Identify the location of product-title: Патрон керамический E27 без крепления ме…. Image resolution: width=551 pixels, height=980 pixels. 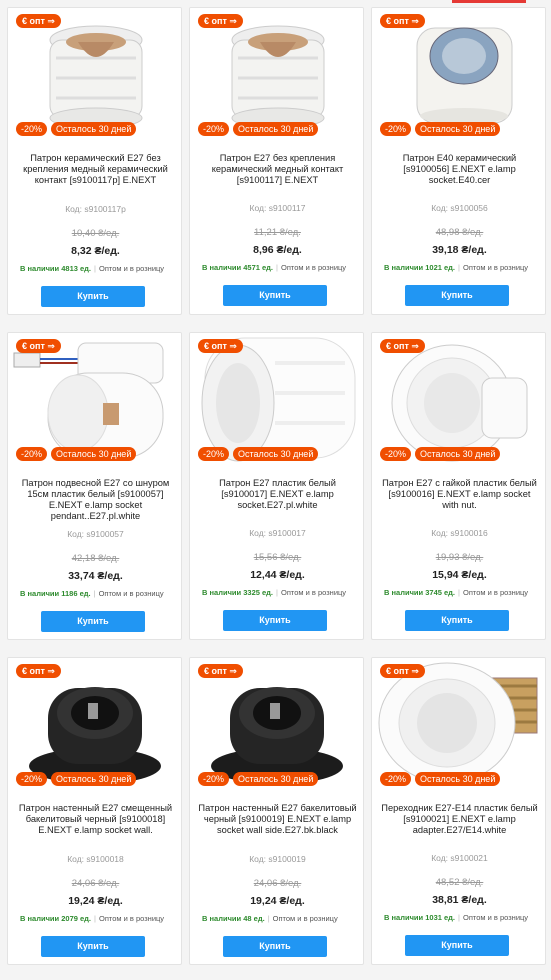
(95, 179).